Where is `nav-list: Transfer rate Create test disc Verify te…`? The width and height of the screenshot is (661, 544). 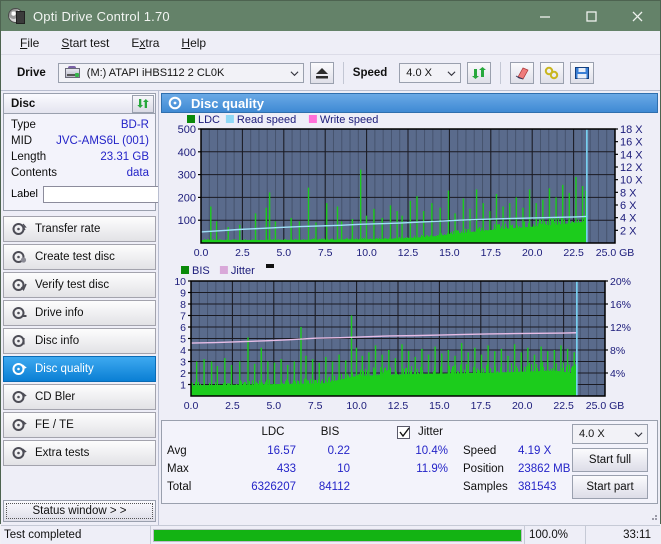 nav-list: Transfer rate Create test disc Verify te… is located at coordinates (79, 341).